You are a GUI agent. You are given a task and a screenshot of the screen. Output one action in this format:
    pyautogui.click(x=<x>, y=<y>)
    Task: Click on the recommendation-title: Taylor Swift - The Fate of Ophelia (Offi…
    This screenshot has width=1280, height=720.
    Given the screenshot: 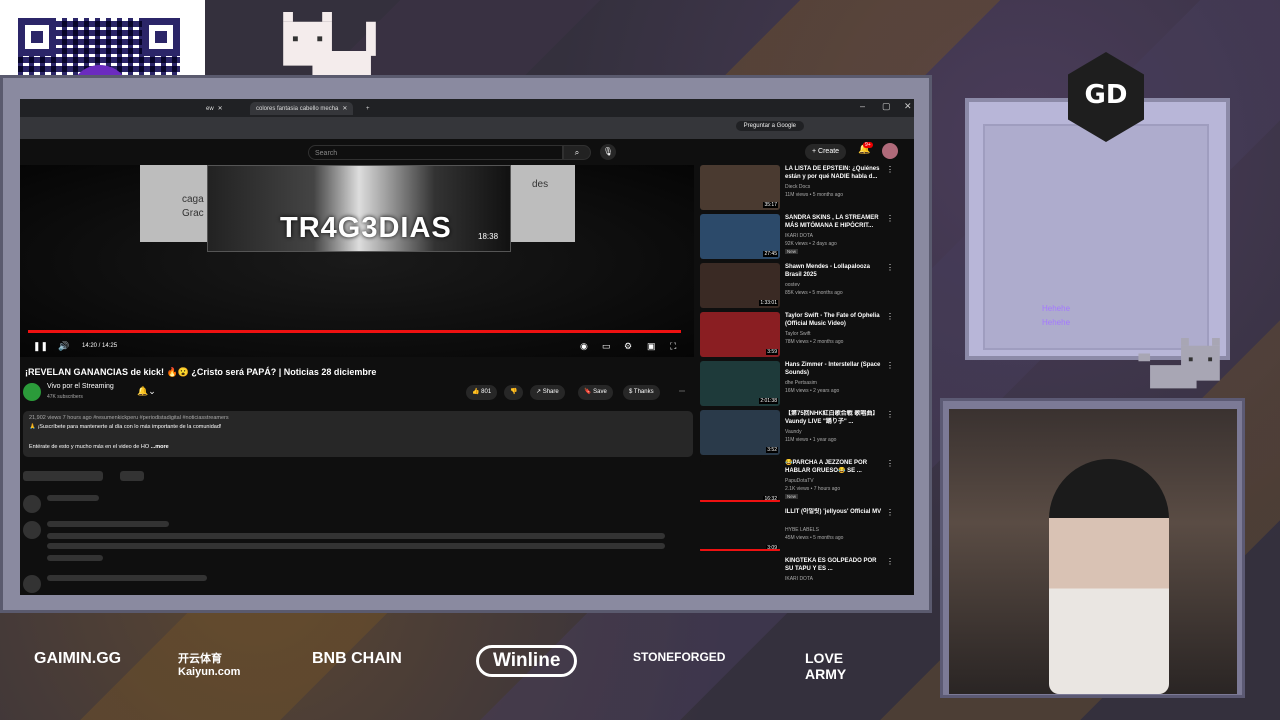 What is the action you would take?
    pyautogui.click(x=832, y=320)
    